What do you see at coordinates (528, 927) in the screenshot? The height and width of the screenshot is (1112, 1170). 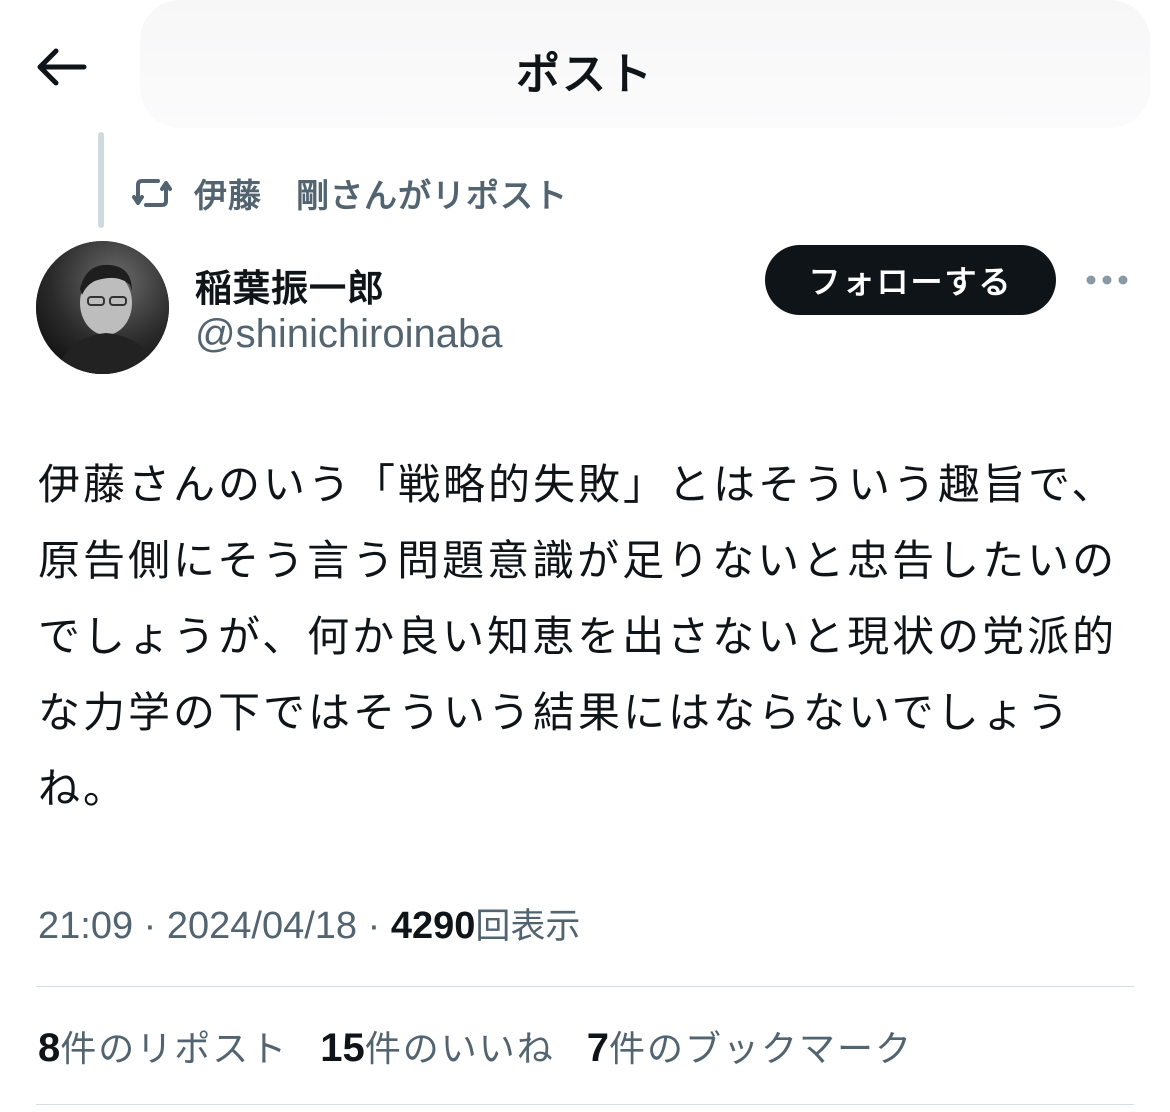 I see `views-label: 回表示` at bounding box center [528, 927].